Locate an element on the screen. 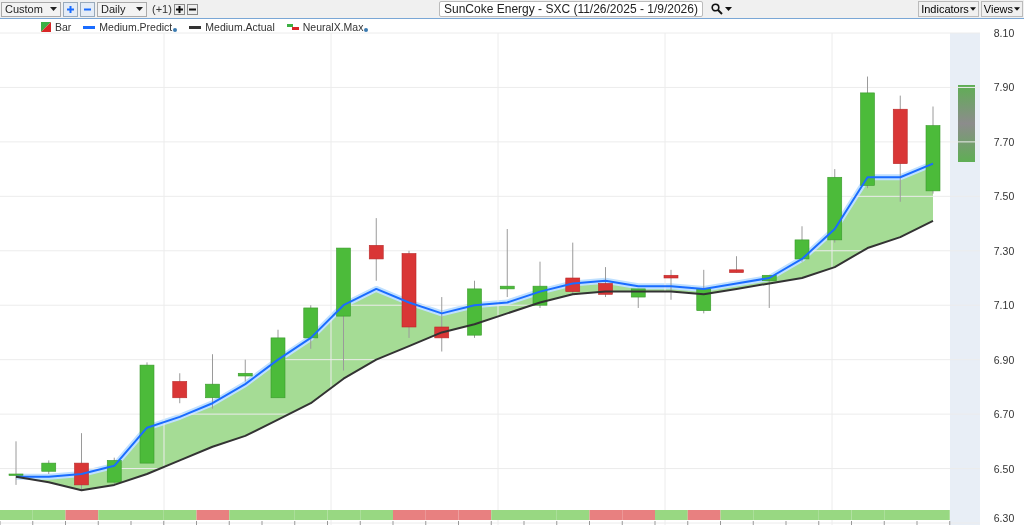 The image size is (1024, 525). legend-label: NeuralX.Max is located at coordinates (333, 27).